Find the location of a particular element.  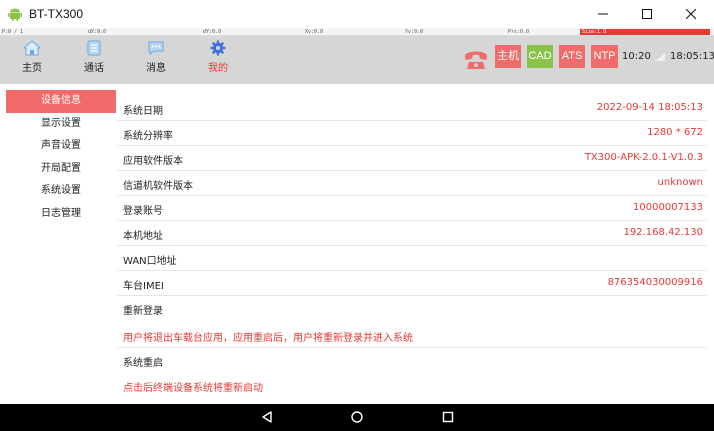

debug-dy: dY:0.0 is located at coordinates (212, 32).